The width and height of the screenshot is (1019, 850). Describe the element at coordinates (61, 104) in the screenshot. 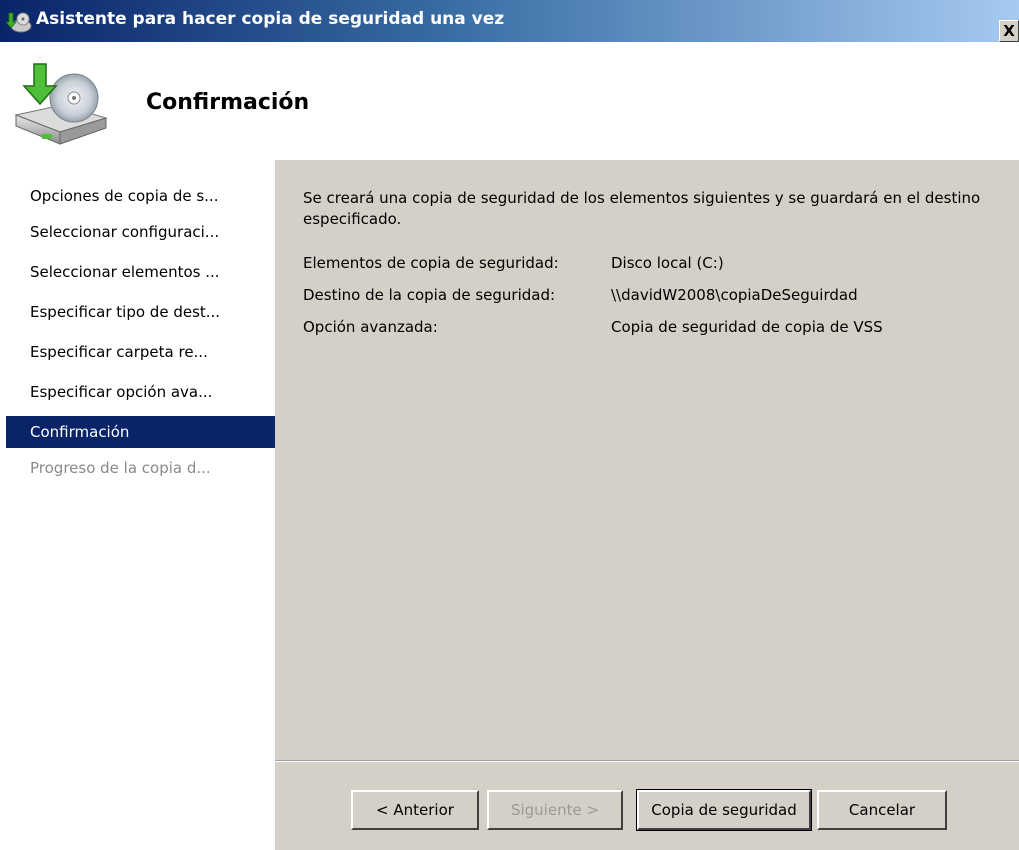

I see `backup-drive-icon` at that location.